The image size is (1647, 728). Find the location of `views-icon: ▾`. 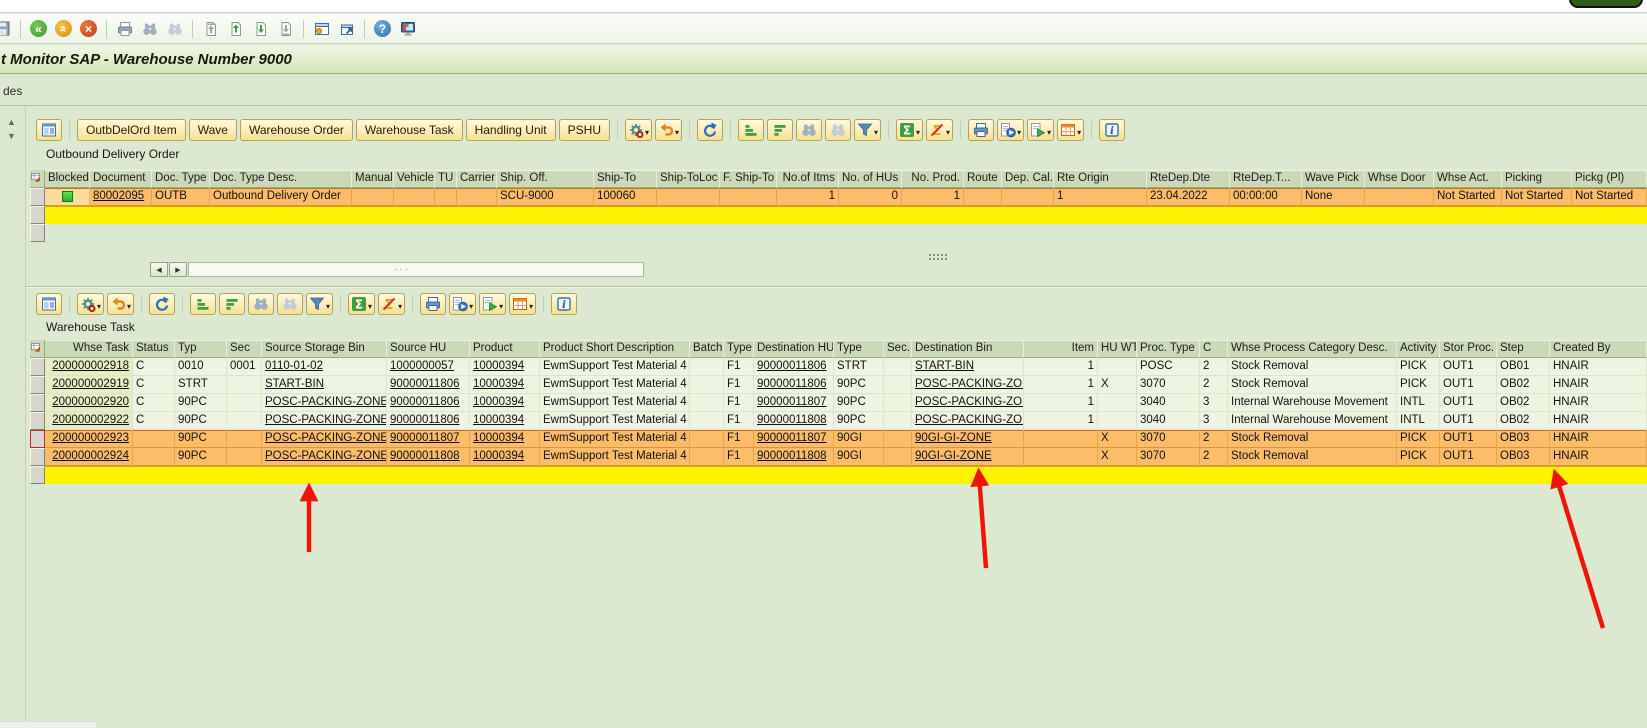

views-icon: ▾ is located at coordinates (523, 304).